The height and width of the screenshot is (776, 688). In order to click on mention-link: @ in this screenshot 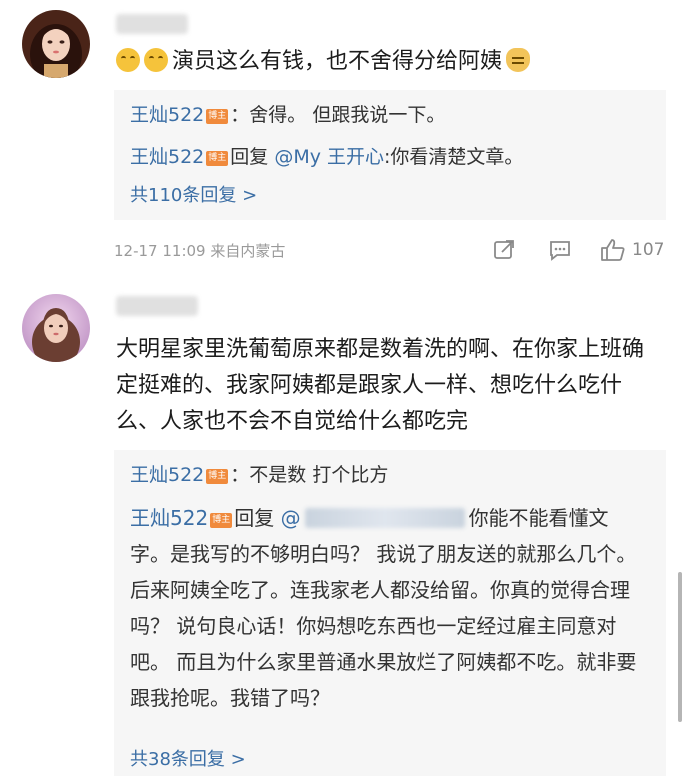, I will do `click(291, 518)`.